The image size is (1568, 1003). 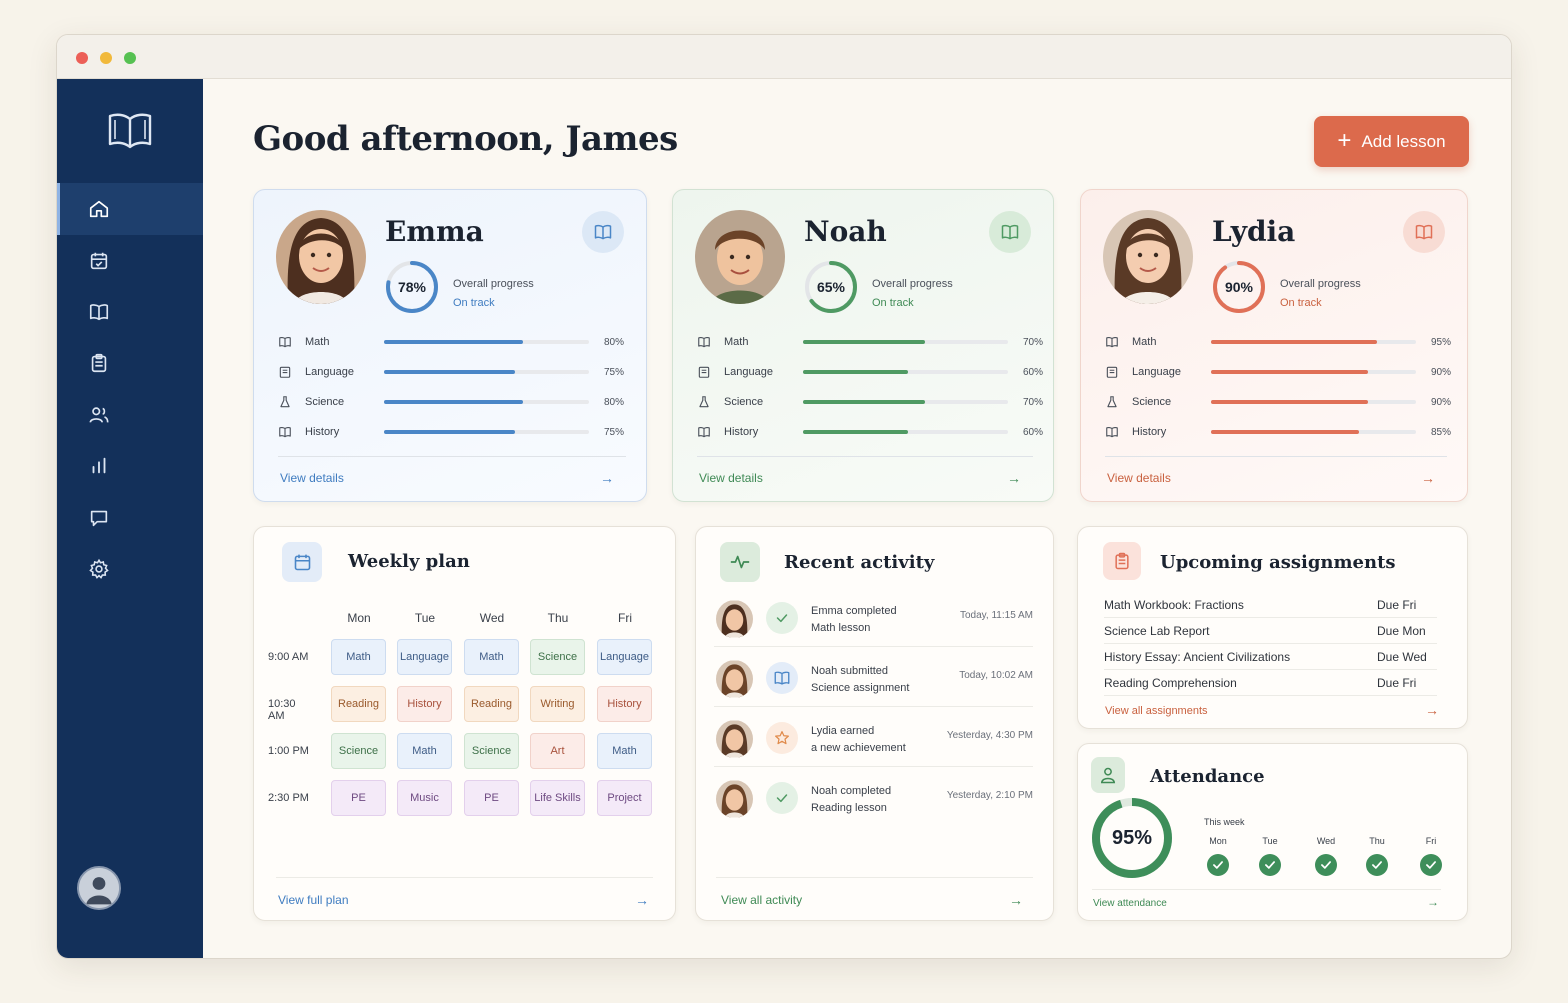 What do you see at coordinates (465, 139) in the screenshot?
I see `page-title: Good afternoon, James` at bounding box center [465, 139].